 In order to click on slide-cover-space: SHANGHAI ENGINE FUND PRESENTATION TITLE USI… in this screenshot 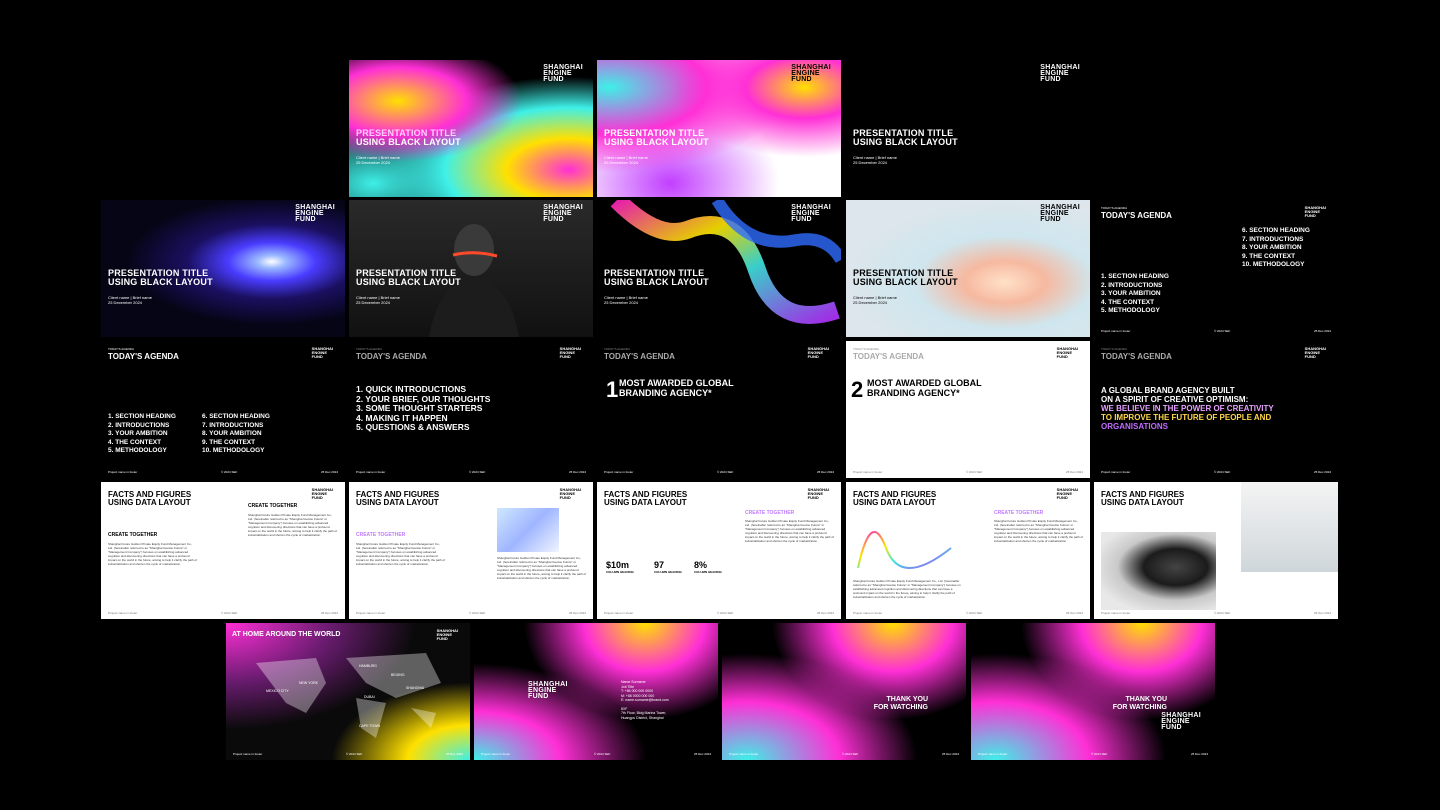, I will do `click(223, 268)`.